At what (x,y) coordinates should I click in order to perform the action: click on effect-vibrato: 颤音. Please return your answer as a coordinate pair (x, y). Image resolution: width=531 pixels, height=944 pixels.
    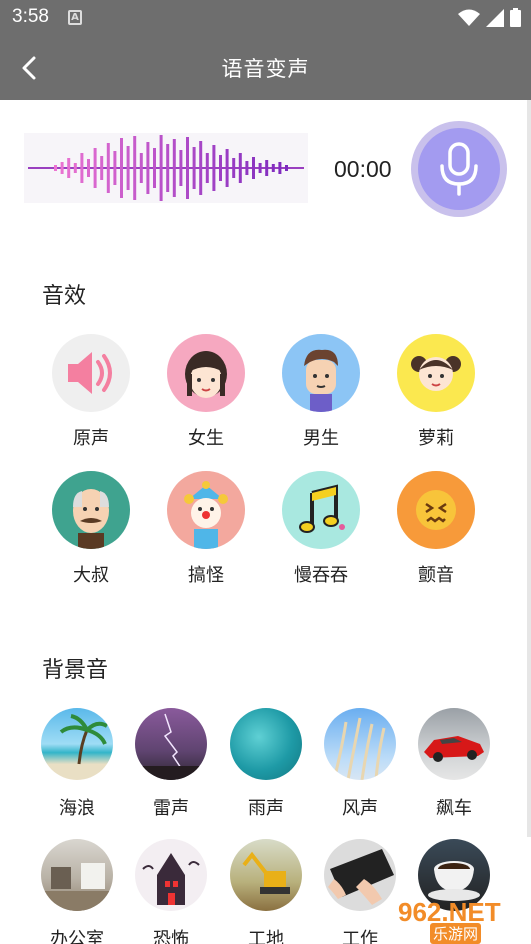
    Looking at the image, I should click on (436, 529).